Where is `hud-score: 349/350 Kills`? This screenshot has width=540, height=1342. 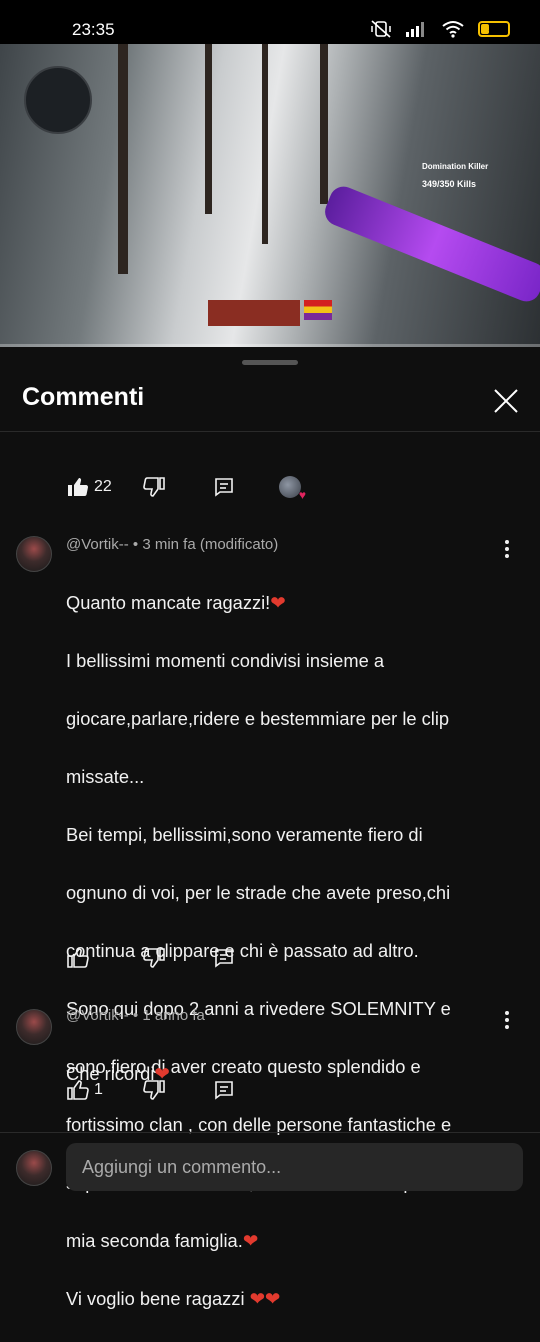
hud-score: 349/350 Kills is located at coordinates (449, 184).